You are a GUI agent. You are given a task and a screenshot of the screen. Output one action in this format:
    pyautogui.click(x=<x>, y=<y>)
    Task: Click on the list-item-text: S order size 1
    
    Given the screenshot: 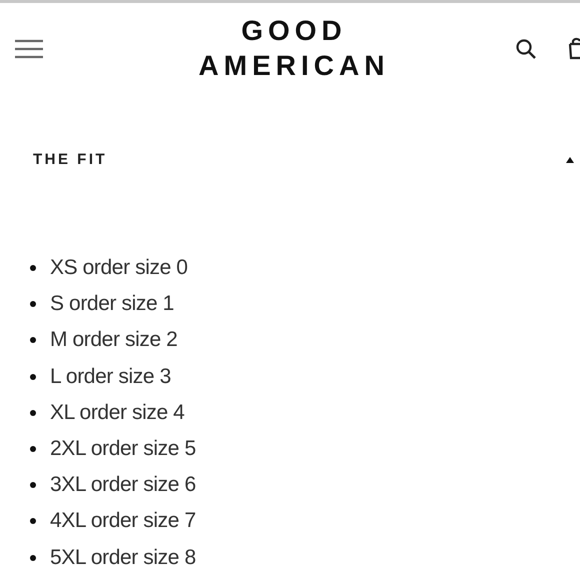 What is the action you would take?
    pyautogui.click(x=112, y=304)
    